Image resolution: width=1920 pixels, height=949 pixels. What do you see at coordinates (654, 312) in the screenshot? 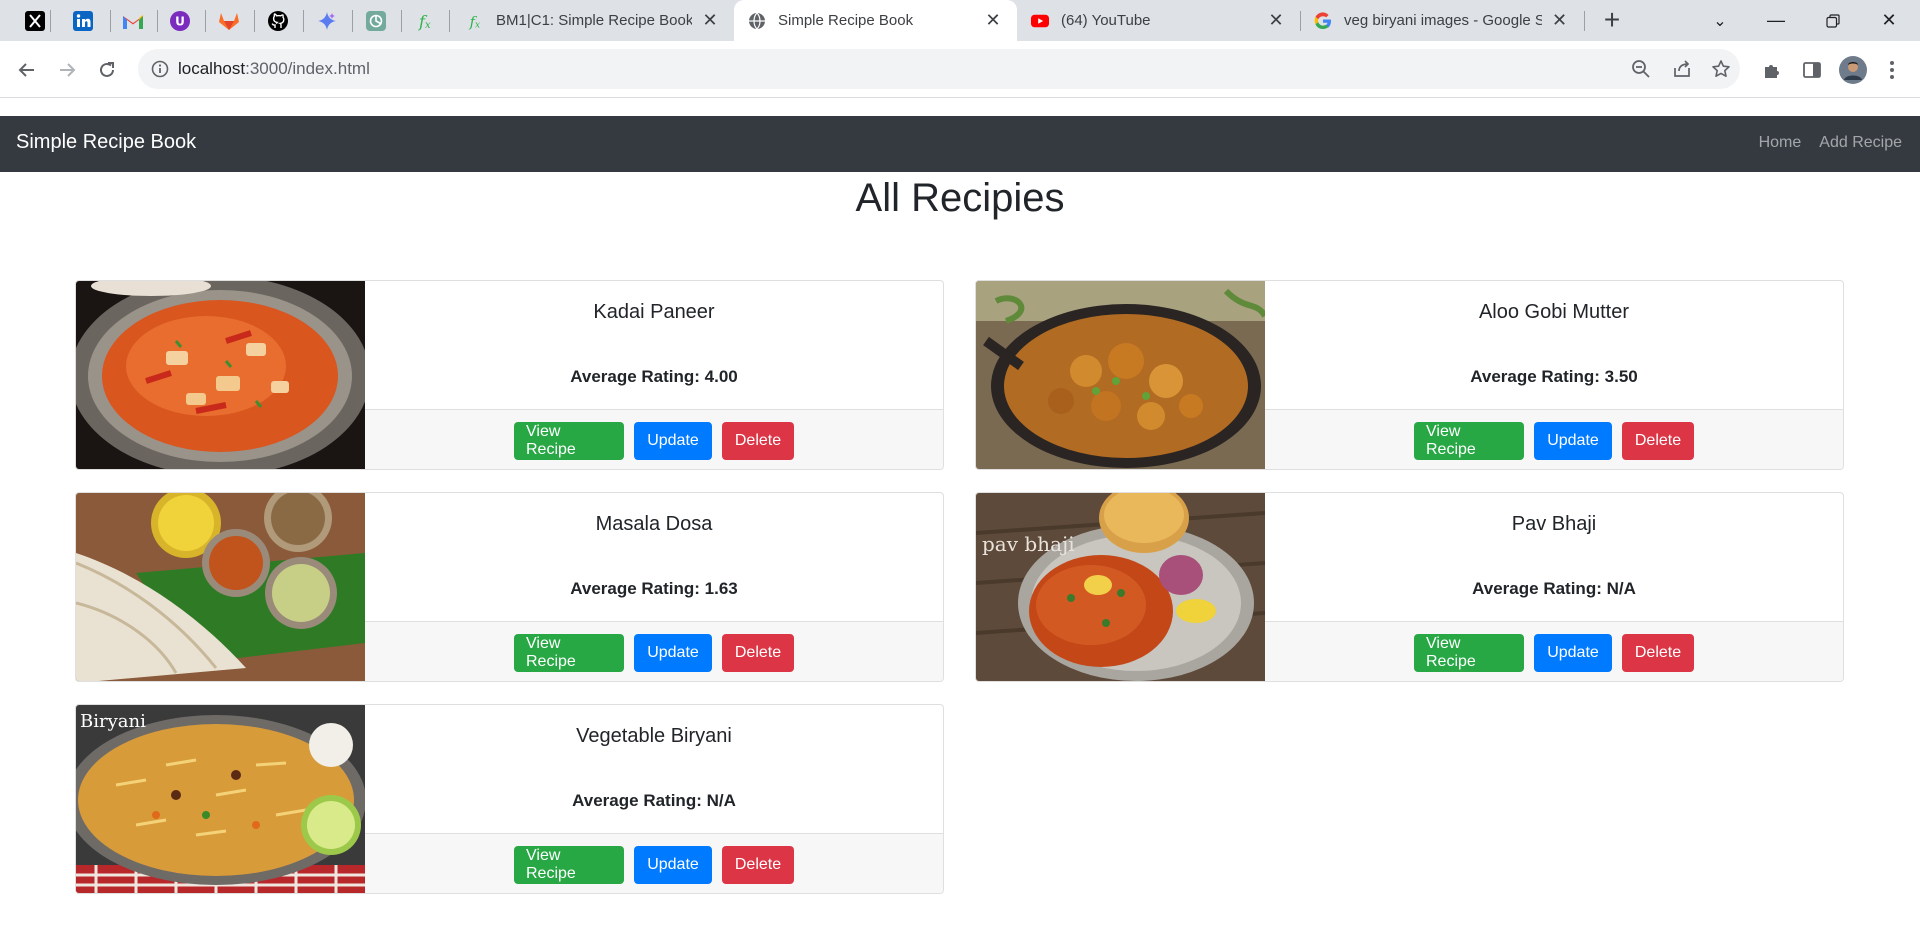
I see `recipe-name: Kadai Paneer` at bounding box center [654, 312].